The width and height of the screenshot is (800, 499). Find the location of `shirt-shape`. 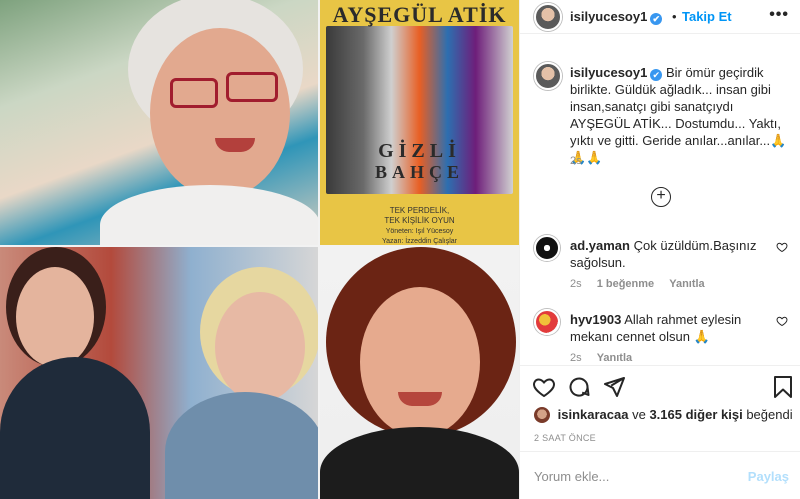

shirt-shape is located at coordinates (241, 445).